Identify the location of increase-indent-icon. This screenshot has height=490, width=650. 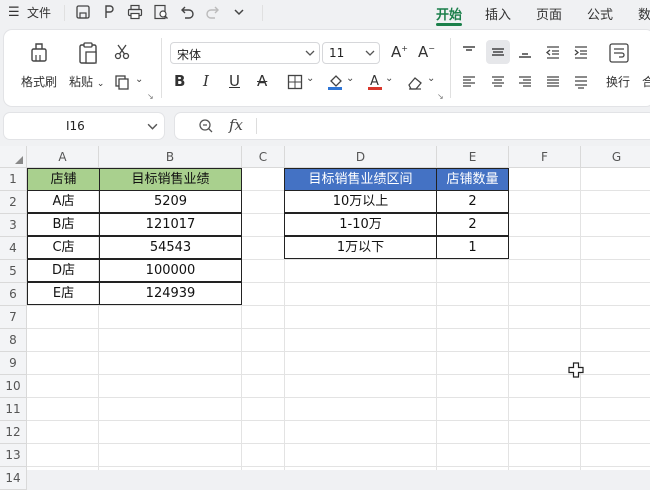
(581, 52).